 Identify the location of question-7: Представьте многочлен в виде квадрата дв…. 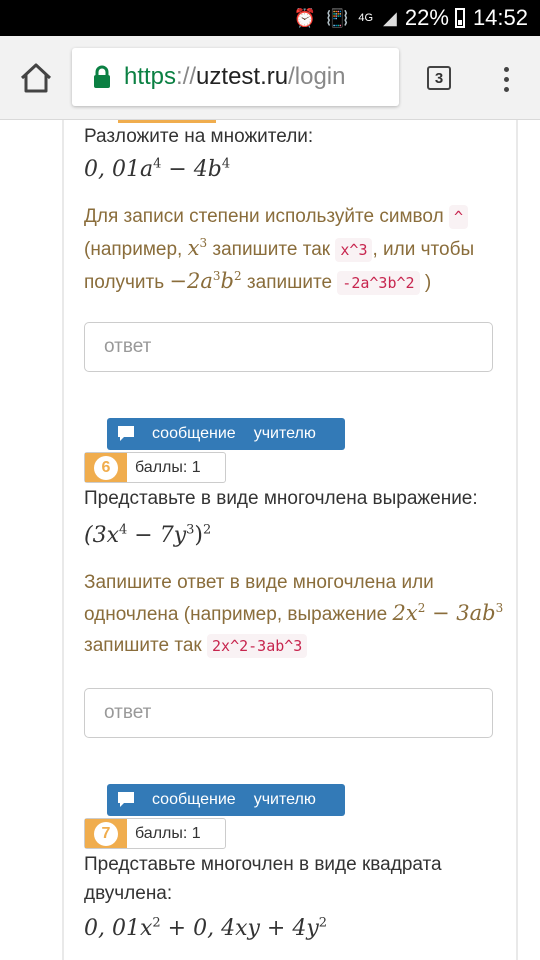
(294, 897).